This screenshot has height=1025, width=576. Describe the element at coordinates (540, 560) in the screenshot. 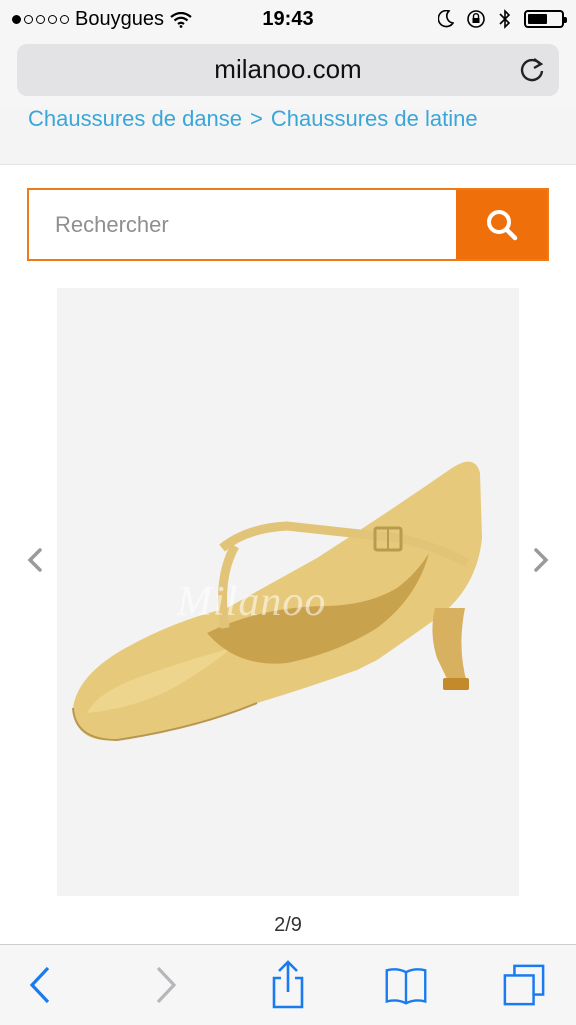

I see `next-image-arrow-icon` at that location.